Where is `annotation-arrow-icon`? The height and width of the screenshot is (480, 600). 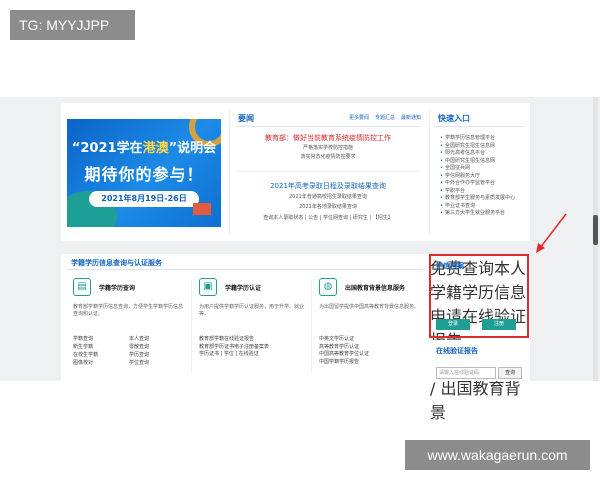 annotation-arrow-icon is located at coordinates (551, 233).